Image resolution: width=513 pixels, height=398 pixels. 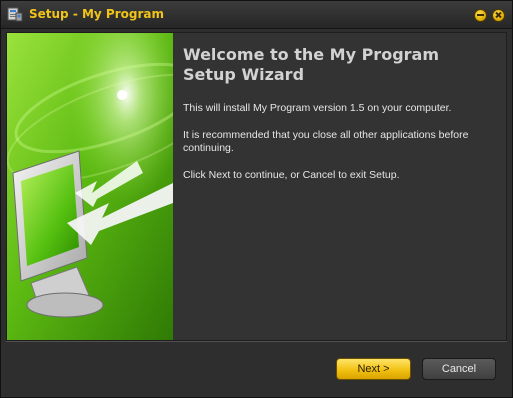 What do you see at coordinates (480, 15) in the screenshot?
I see `minimize-icon` at bounding box center [480, 15].